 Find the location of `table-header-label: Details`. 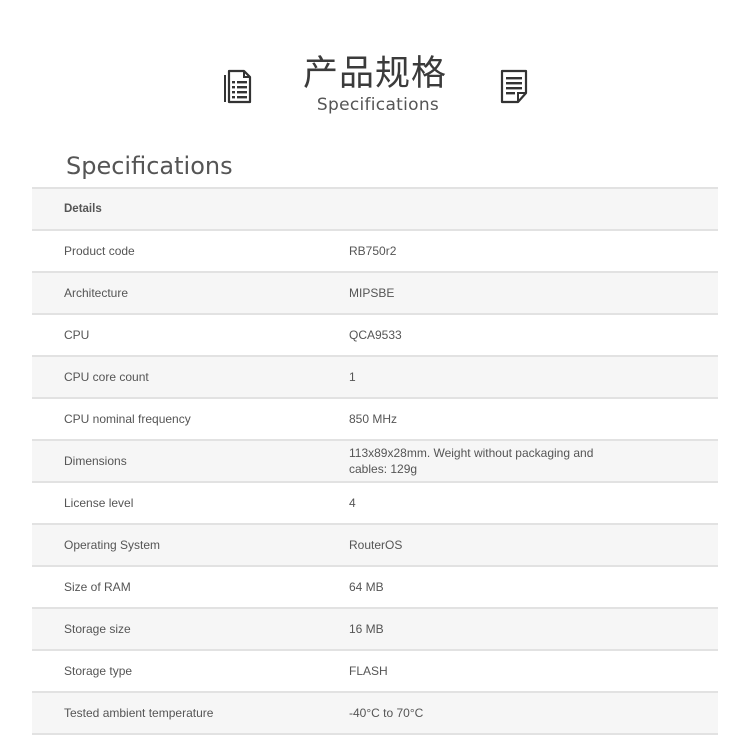

table-header-label: Details is located at coordinates (83, 209).